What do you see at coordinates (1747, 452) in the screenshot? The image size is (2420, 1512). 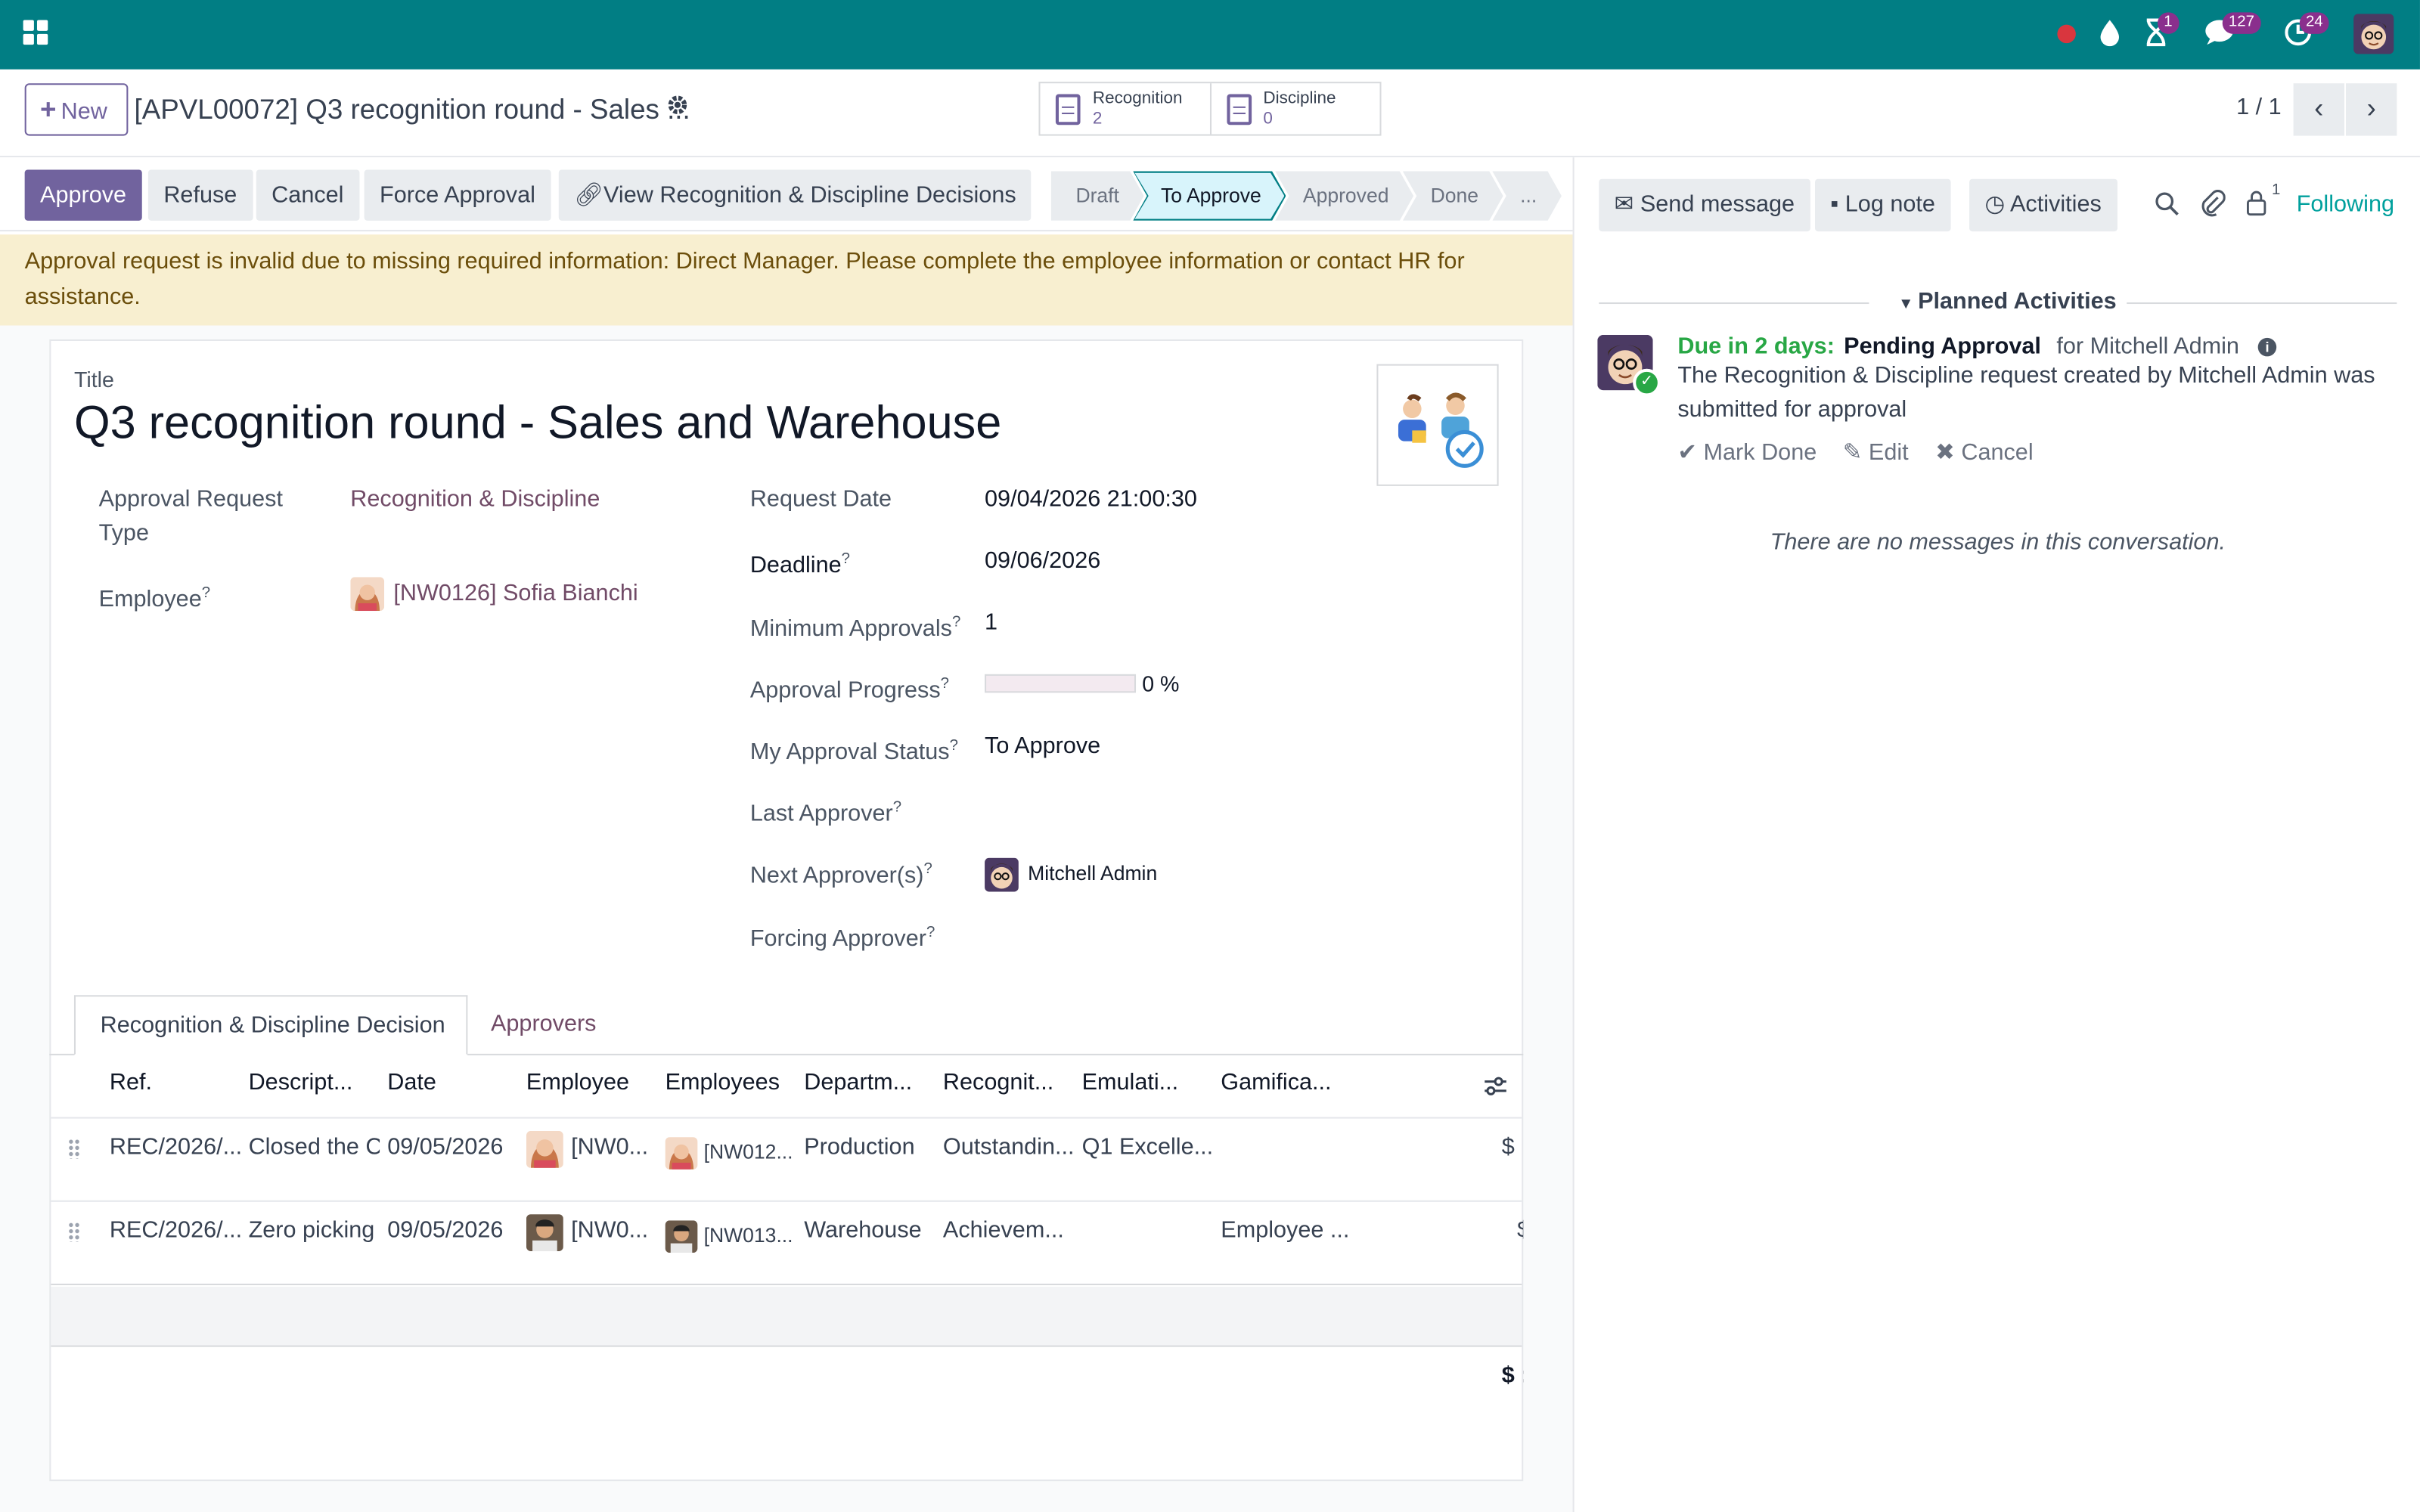 I see `mark-done-button: ✔ Mark Done` at bounding box center [1747, 452].